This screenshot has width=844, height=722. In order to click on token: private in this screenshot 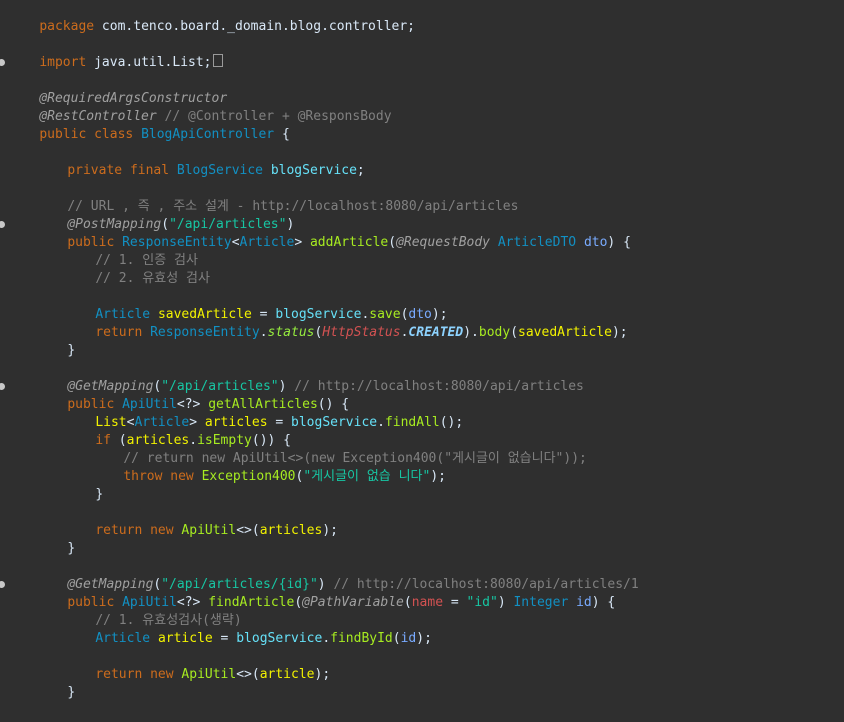, I will do `click(95, 170)`.